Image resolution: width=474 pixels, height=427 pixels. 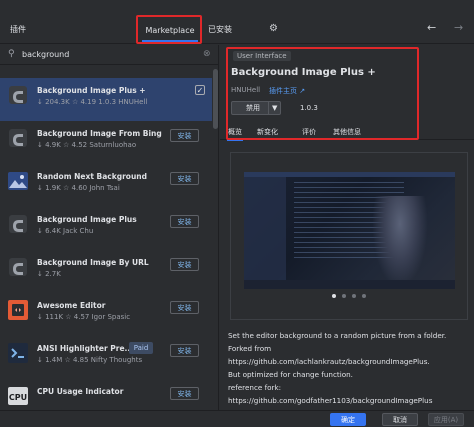 I want to click on annotation-highlight-marketplace, so click(x=169, y=29).